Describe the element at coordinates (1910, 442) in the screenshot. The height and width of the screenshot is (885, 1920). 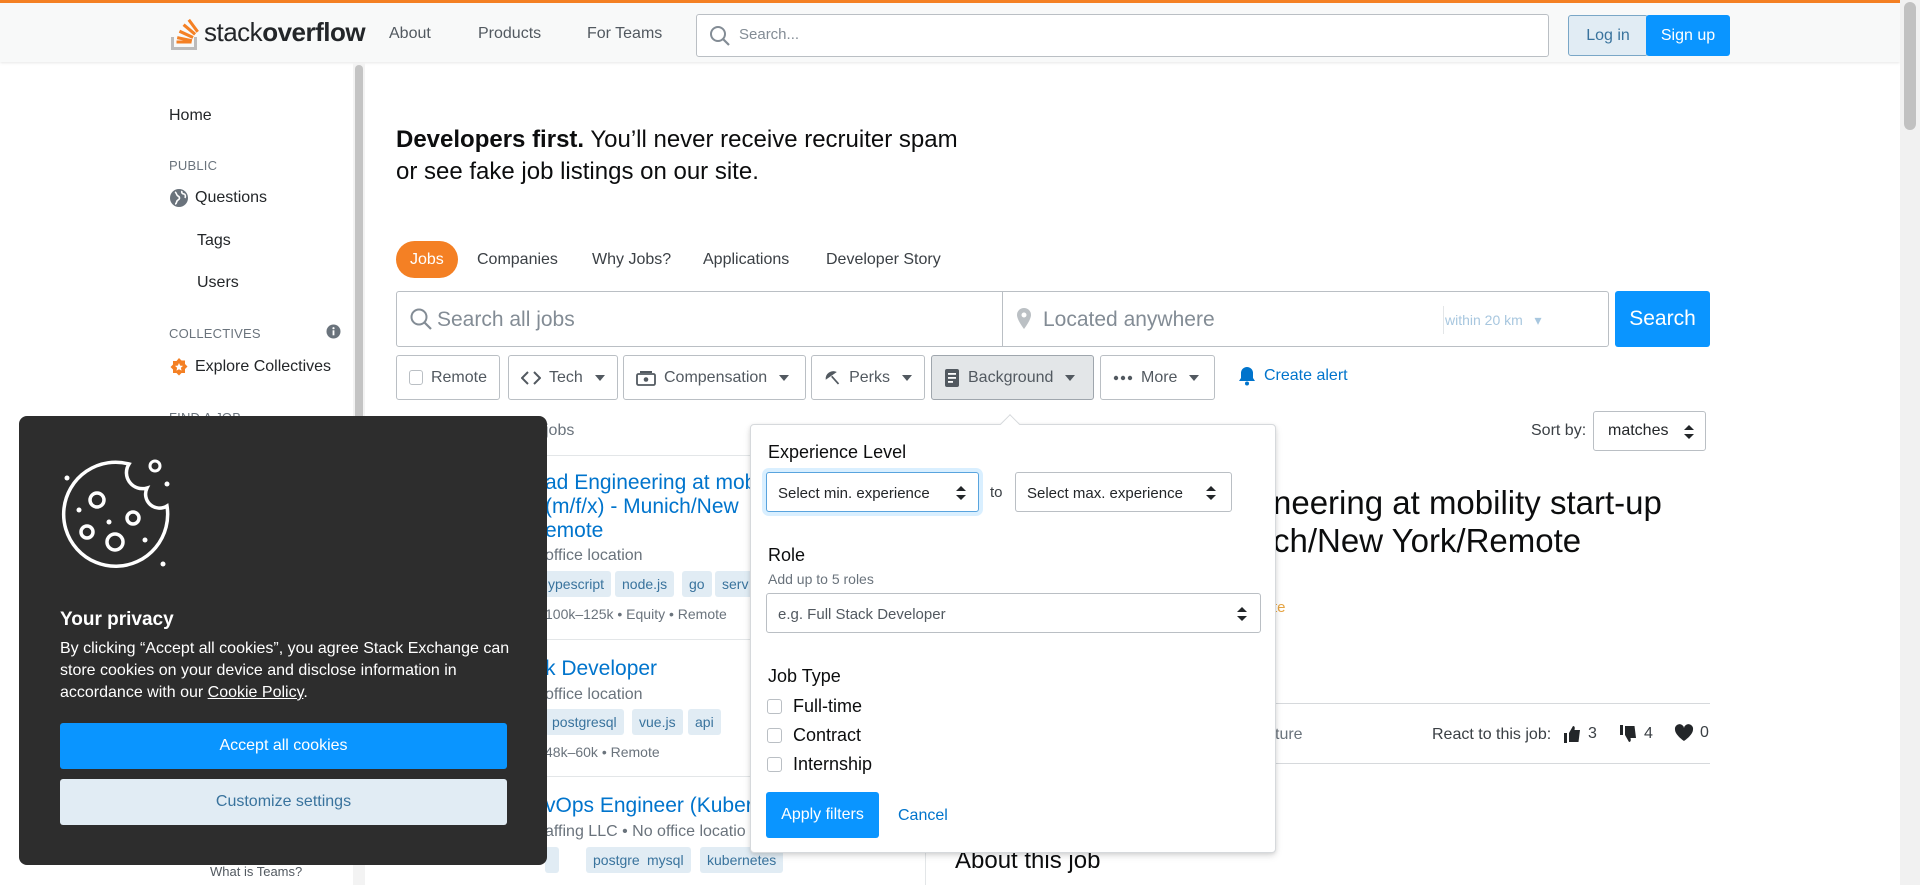
I see `page-scrollbar` at that location.